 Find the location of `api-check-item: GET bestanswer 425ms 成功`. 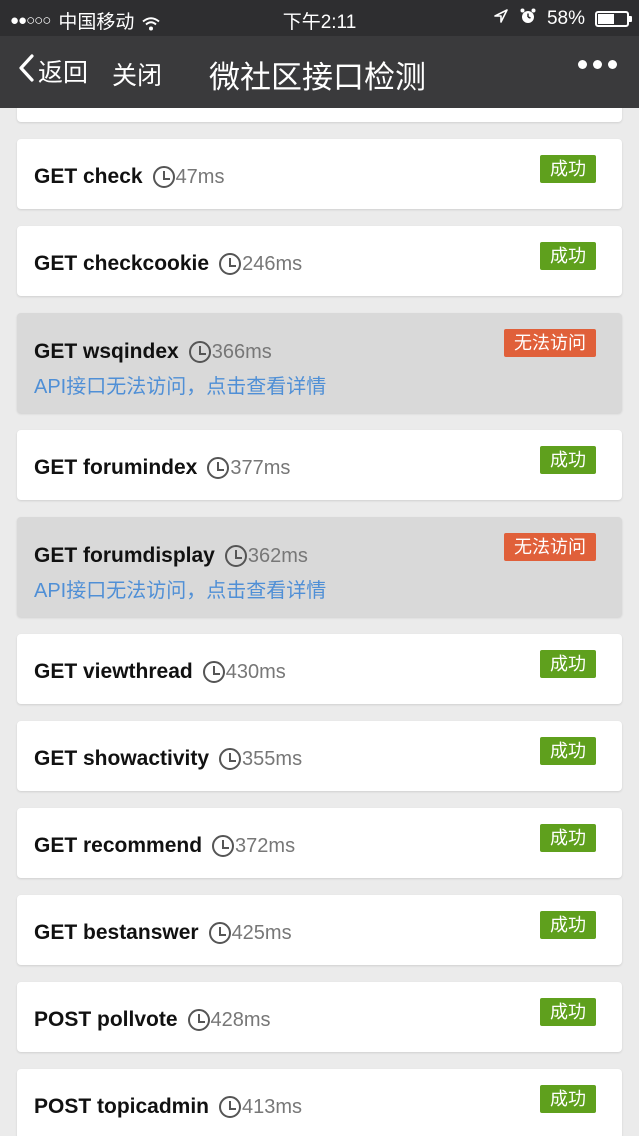

api-check-item: GET bestanswer 425ms 成功 is located at coordinates (319, 930).